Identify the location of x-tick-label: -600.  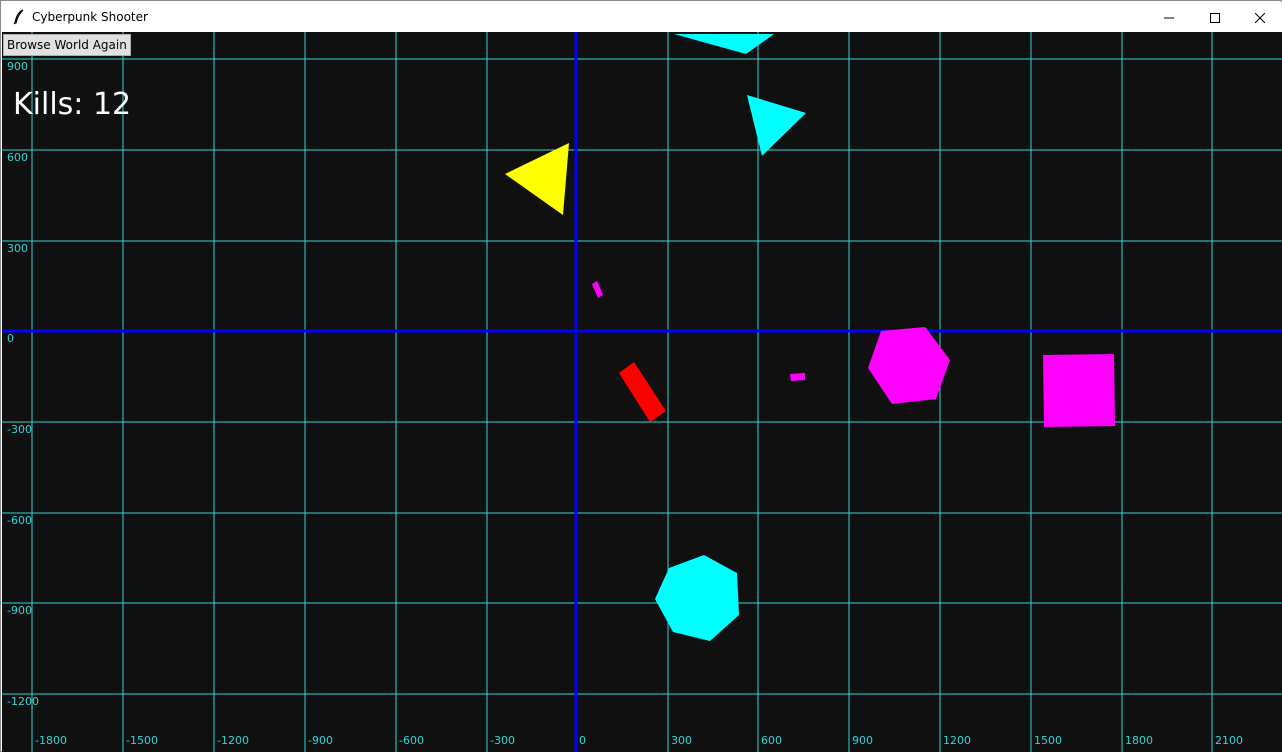
(411, 740).